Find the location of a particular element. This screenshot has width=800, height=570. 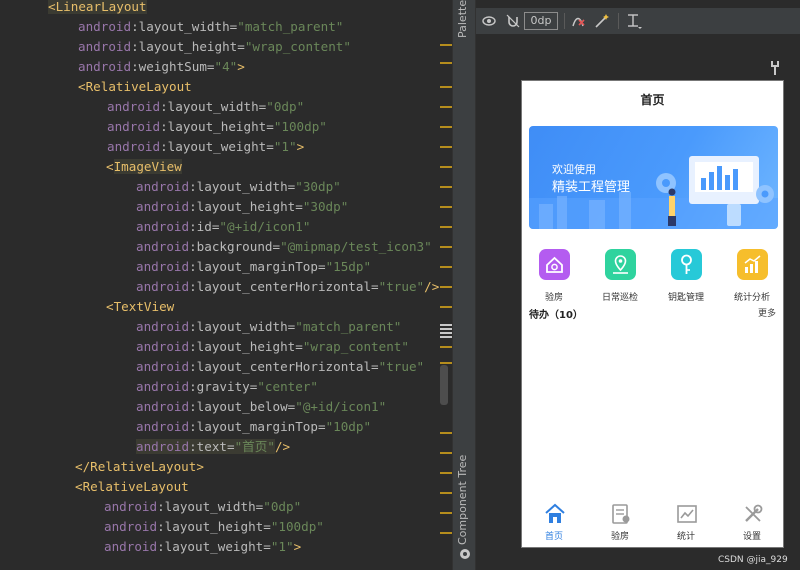

code-line: <ImageView is located at coordinates (144, 167).